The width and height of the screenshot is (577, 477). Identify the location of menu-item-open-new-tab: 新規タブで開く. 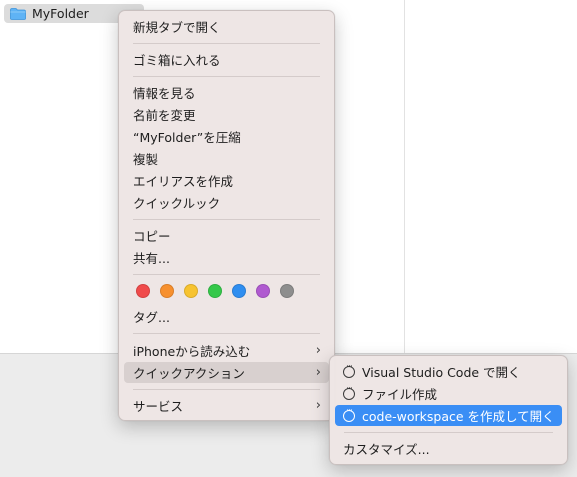
(226, 26).